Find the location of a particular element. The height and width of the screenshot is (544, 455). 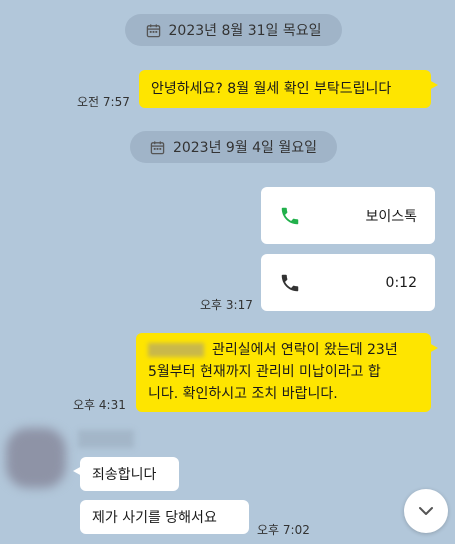

date-divider: 2023년 9월 4일 월요일 is located at coordinates (233, 147).